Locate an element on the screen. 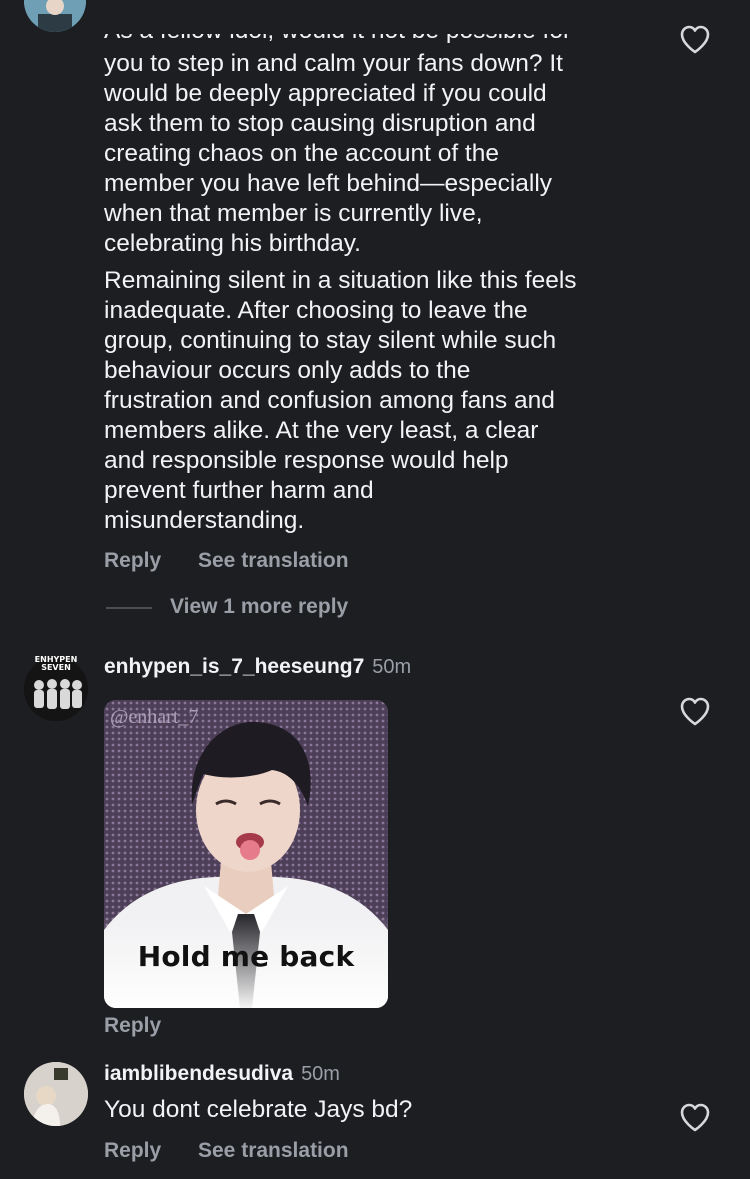 The height and width of the screenshot is (1179, 750). commenter-avatar is located at coordinates (56, 1094).